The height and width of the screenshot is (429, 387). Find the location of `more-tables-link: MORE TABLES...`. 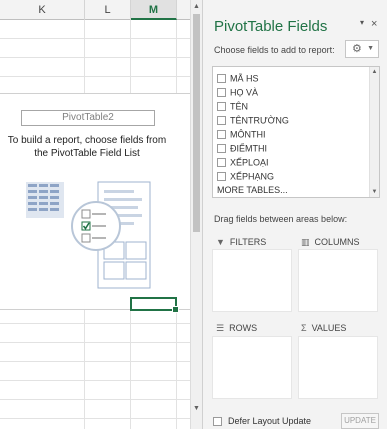

more-tables-link: MORE TABLES... is located at coordinates (252, 190).